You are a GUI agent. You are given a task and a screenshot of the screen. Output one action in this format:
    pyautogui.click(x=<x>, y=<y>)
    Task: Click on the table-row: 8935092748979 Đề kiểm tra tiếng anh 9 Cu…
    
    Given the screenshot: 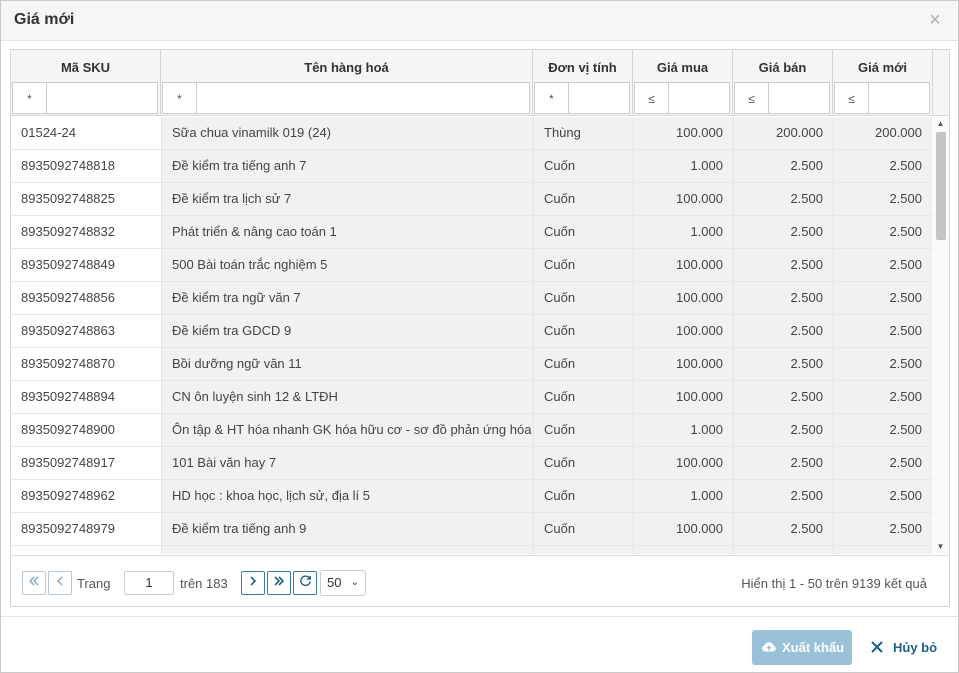 What is the action you would take?
    pyautogui.click(x=471, y=529)
    